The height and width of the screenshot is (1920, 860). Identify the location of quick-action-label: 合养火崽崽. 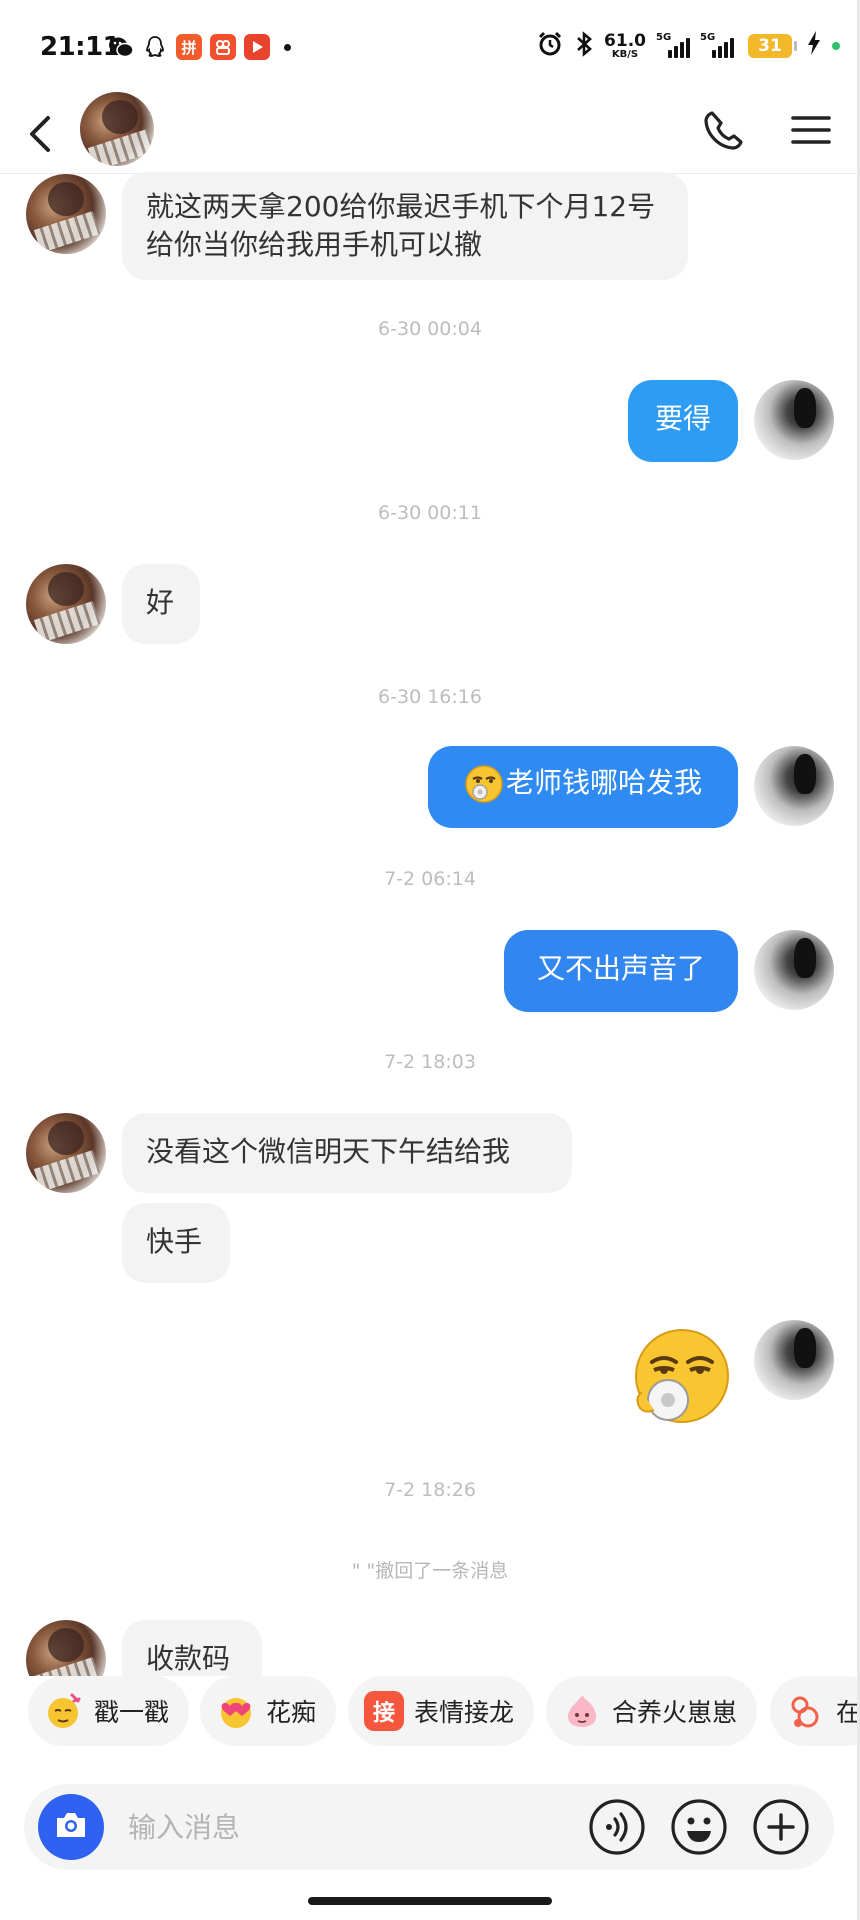
(675, 1712).